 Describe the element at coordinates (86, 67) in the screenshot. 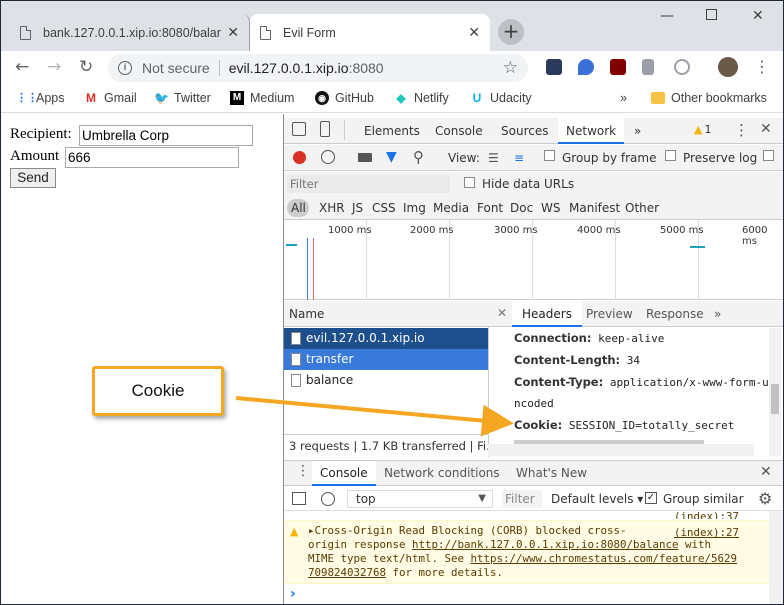

I see `reload-icon: ↻` at that location.